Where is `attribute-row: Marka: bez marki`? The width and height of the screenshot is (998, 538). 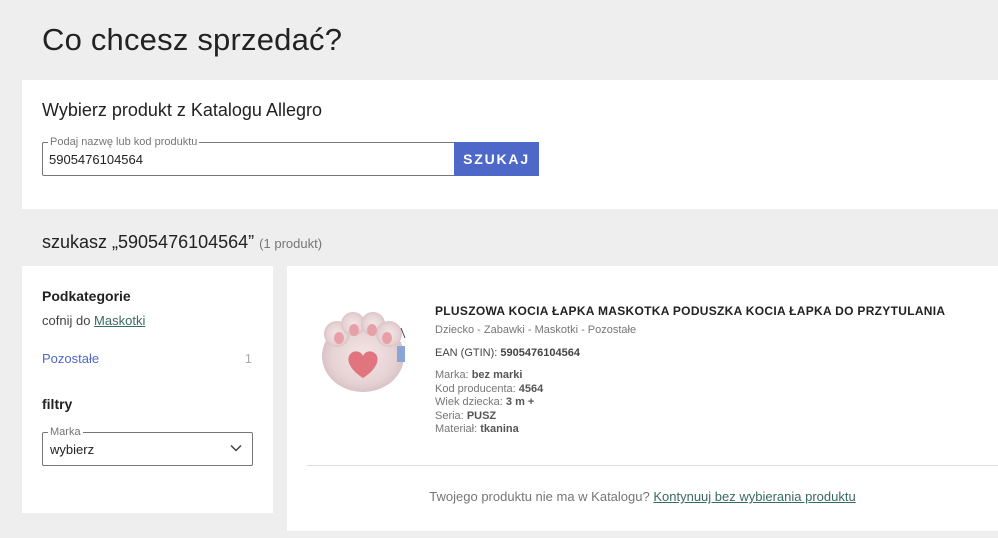
attribute-row: Marka: bez marki is located at coordinates (489, 376).